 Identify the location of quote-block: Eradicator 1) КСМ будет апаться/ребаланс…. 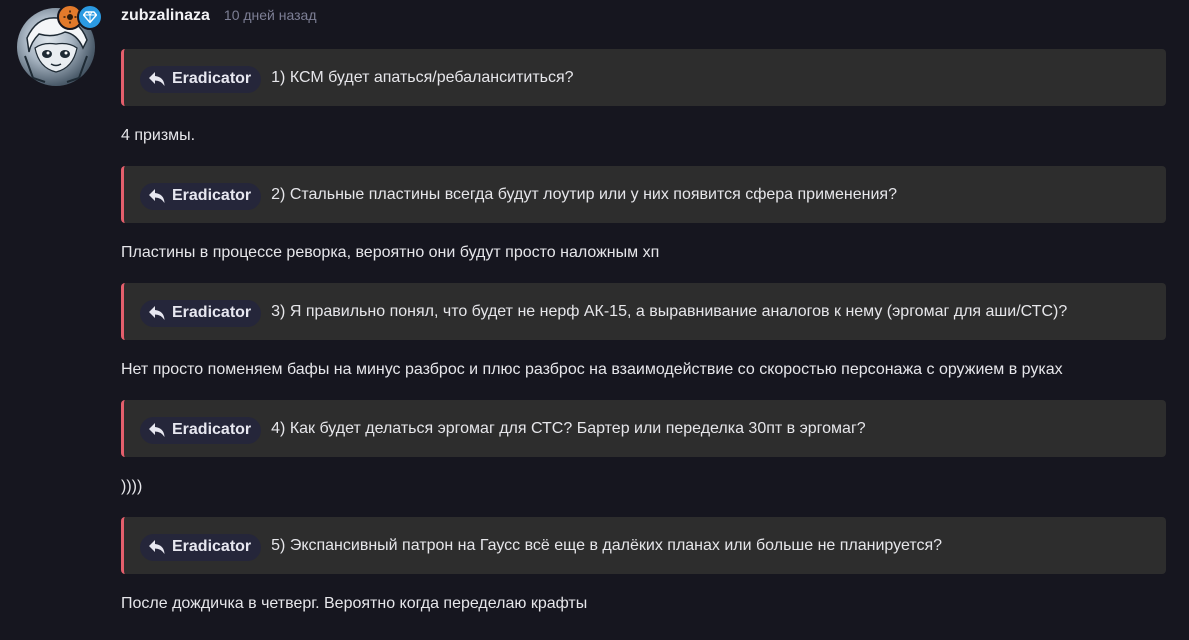
(643, 77).